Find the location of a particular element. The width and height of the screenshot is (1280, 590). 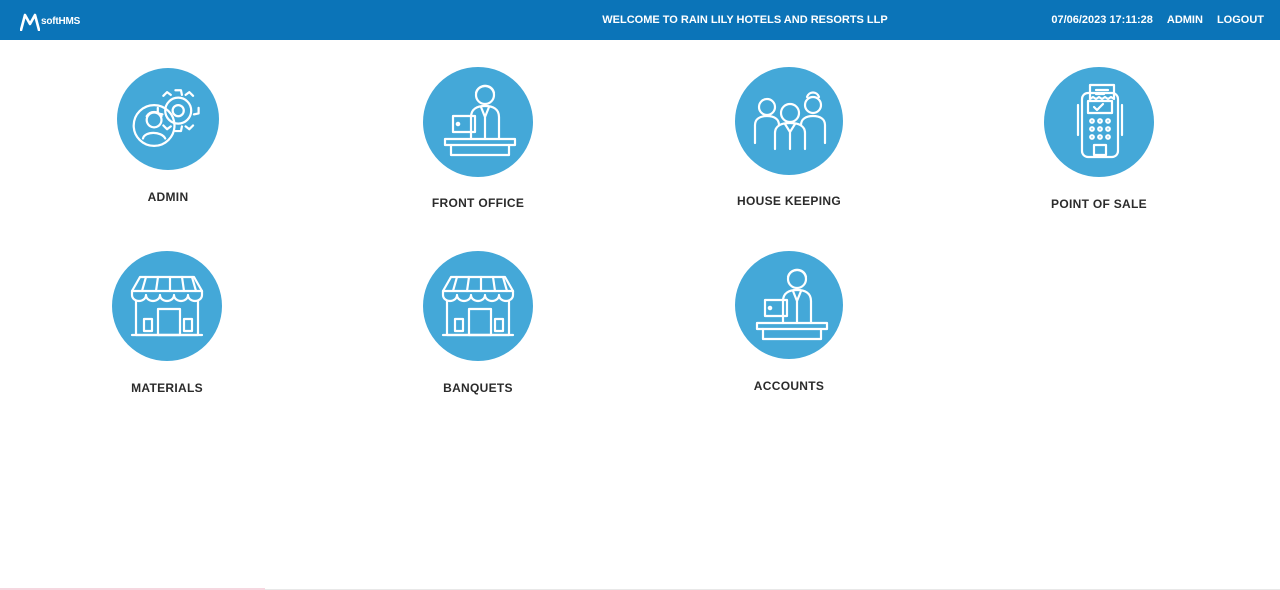

logout-link: LOGOUT is located at coordinates (1240, 20).